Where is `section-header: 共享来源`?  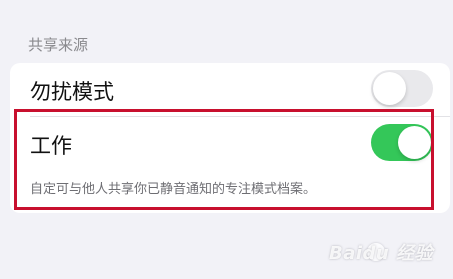 section-header: 共享来源 is located at coordinates (58, 45).